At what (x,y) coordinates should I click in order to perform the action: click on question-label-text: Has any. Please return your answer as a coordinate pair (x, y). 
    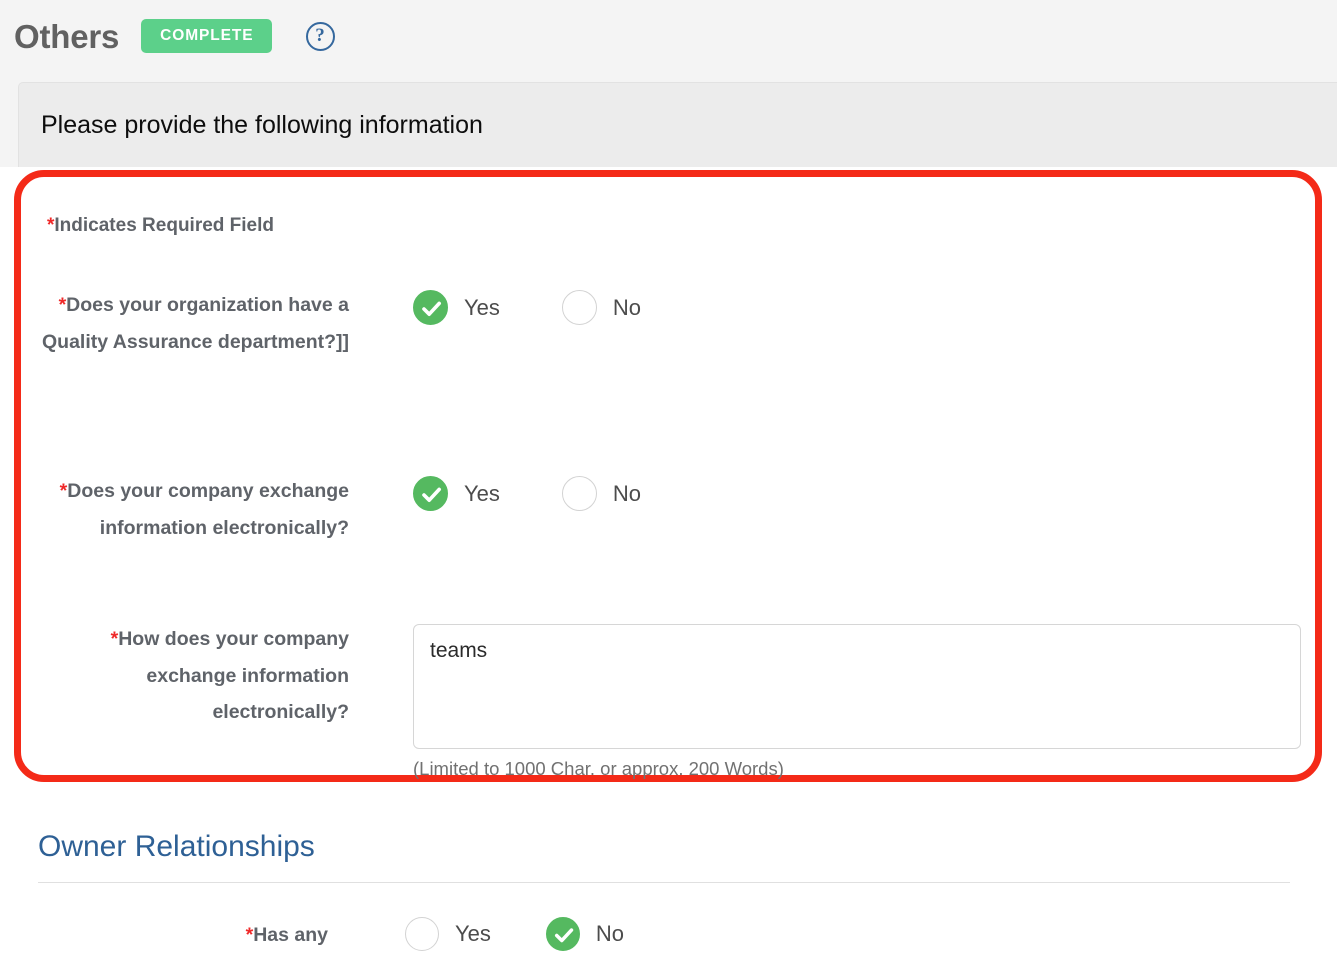
    Looking at the image, I should click on (290, 935).